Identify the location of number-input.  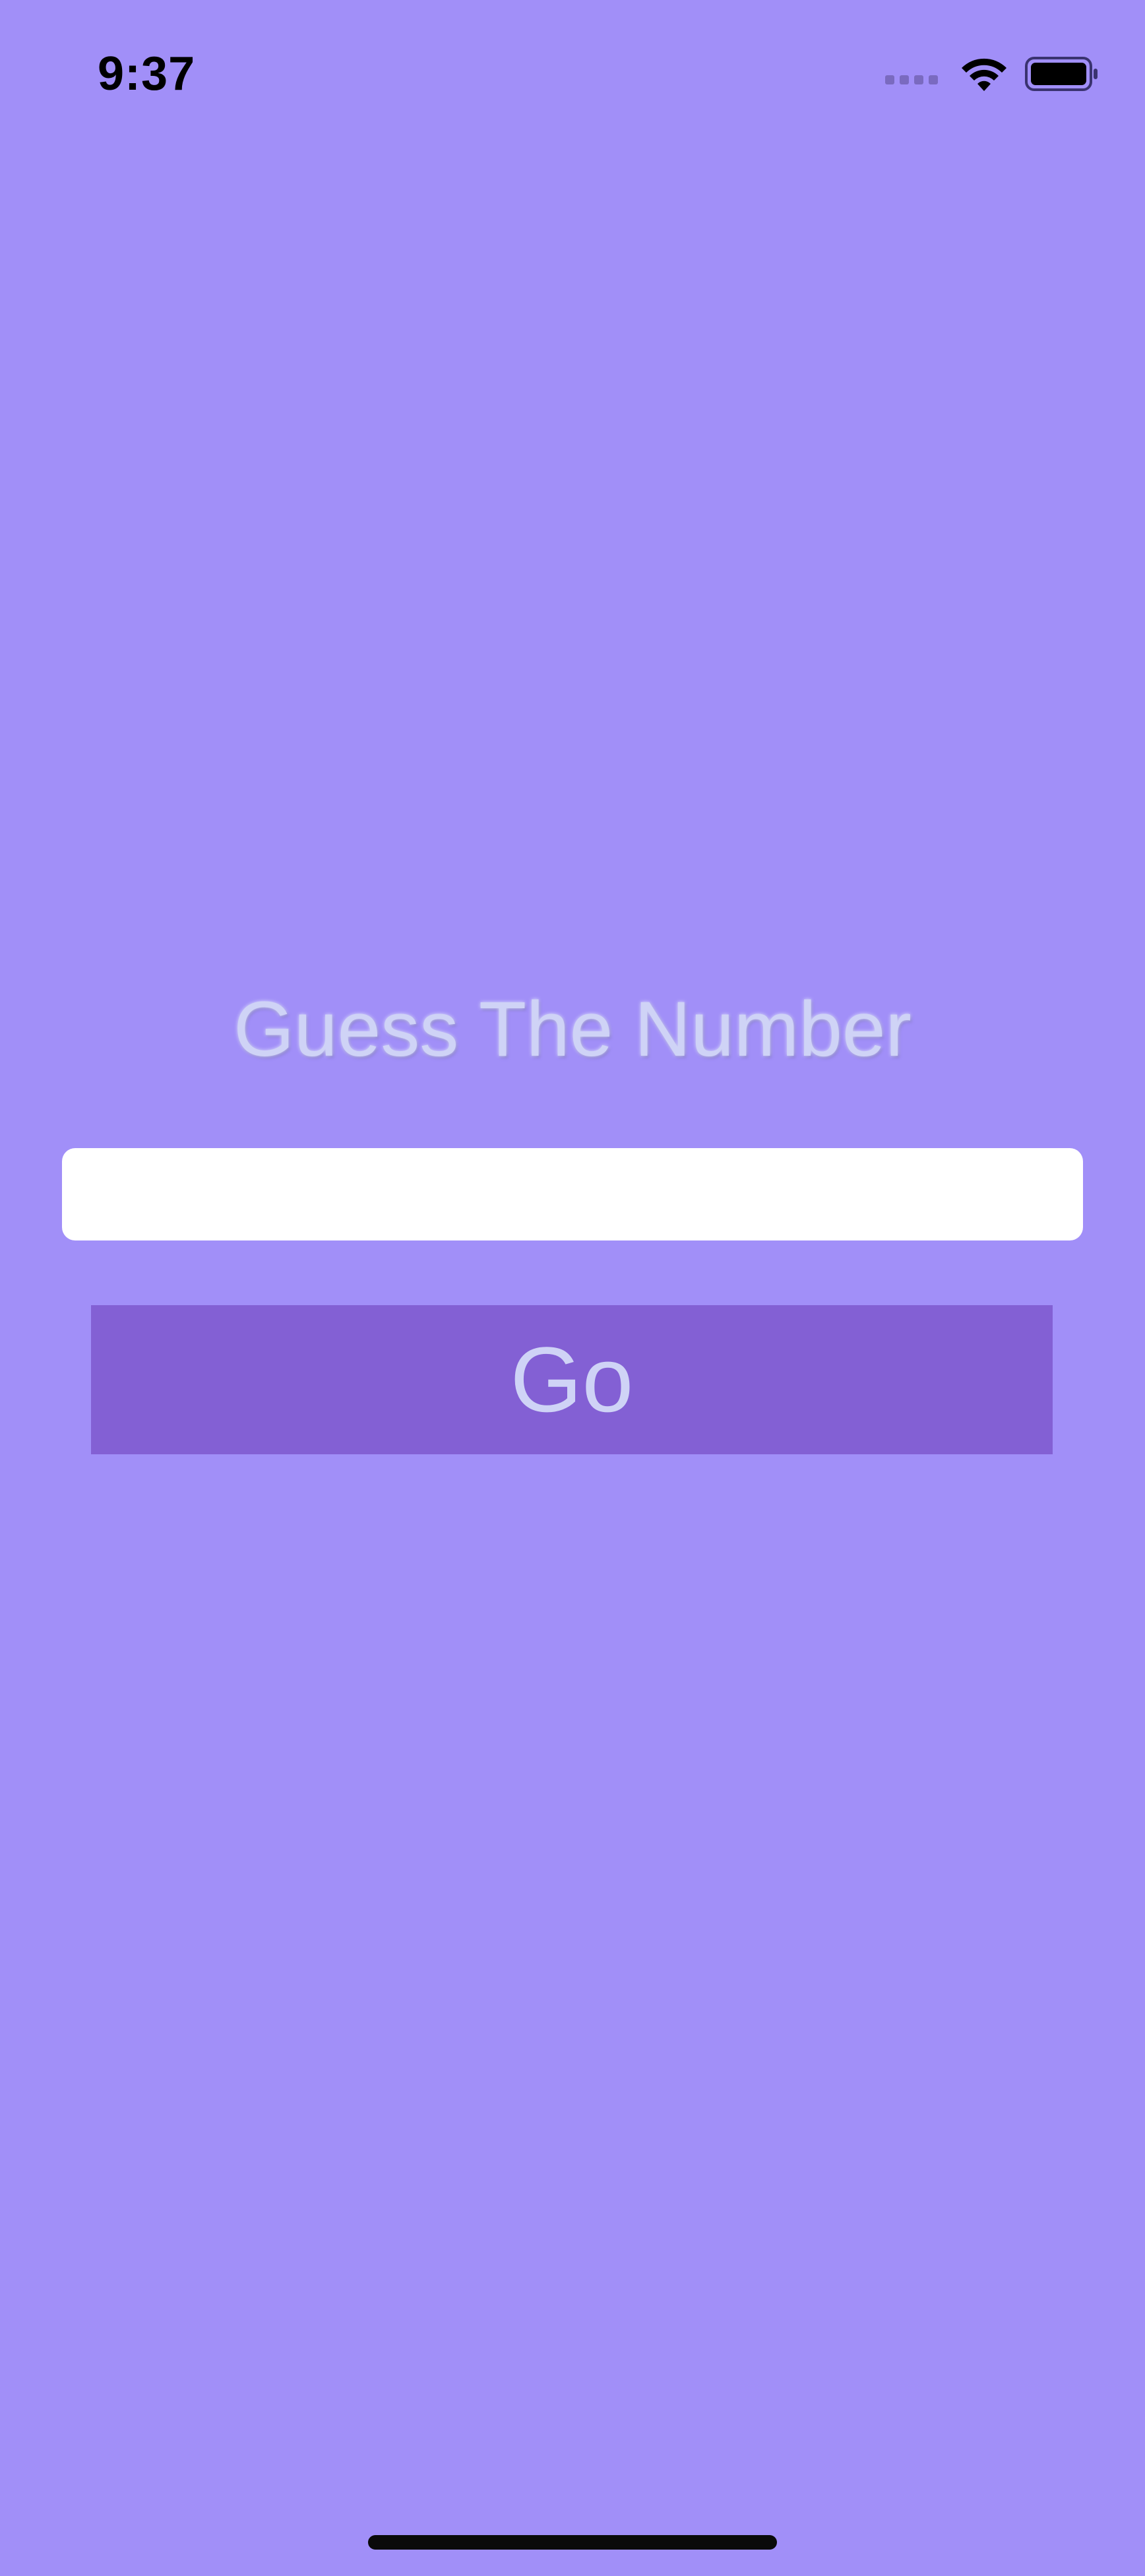
(572, 1194).